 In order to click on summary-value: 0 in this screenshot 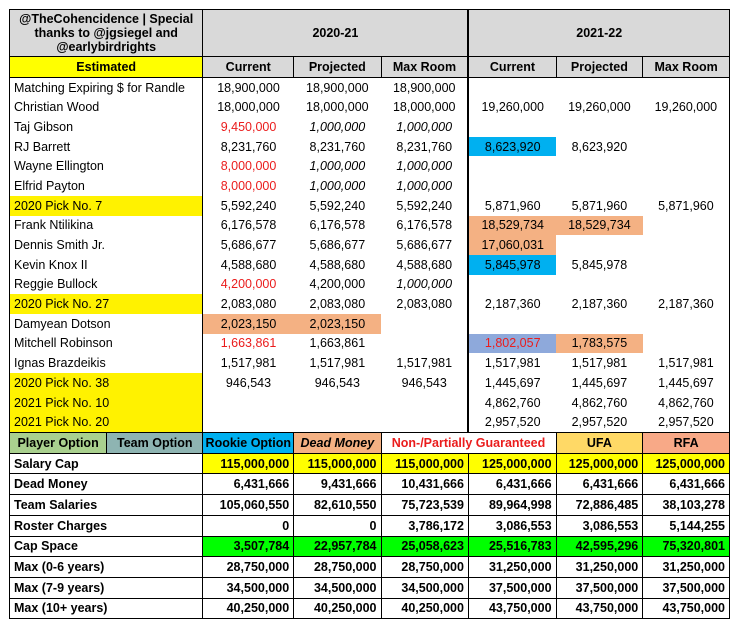, I will do `click(248, 525)`.